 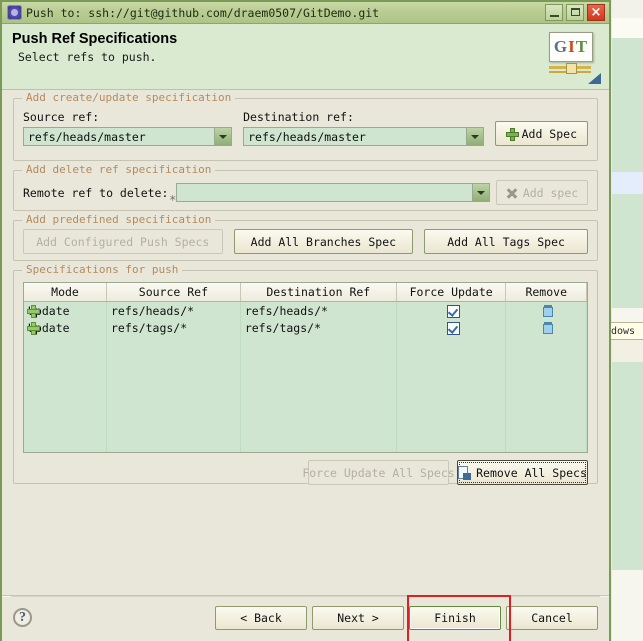 I want to click on destination-ref-field-group: Destination ref: refs/heads/master, so click(x=363, y=128).